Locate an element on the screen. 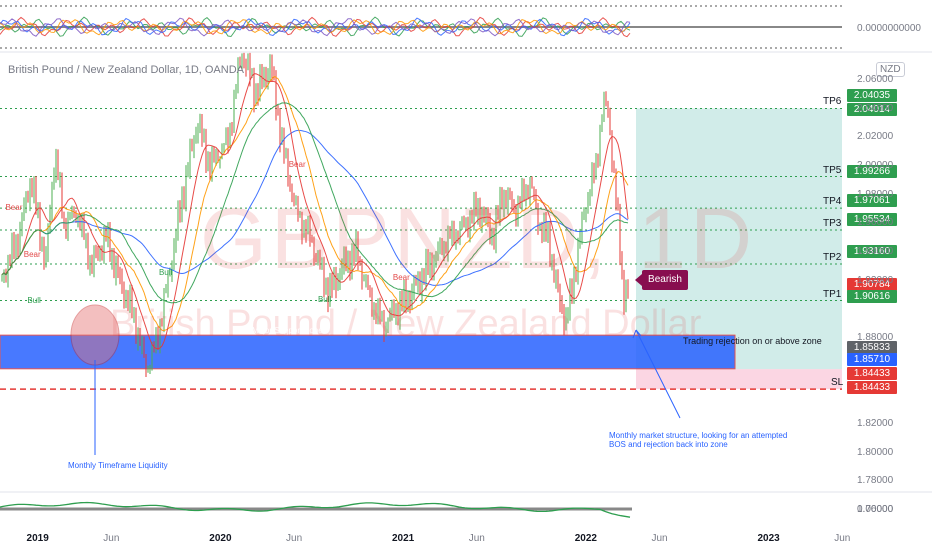  y-tick-label: 2.02000 is located at coordinates (875, 137).